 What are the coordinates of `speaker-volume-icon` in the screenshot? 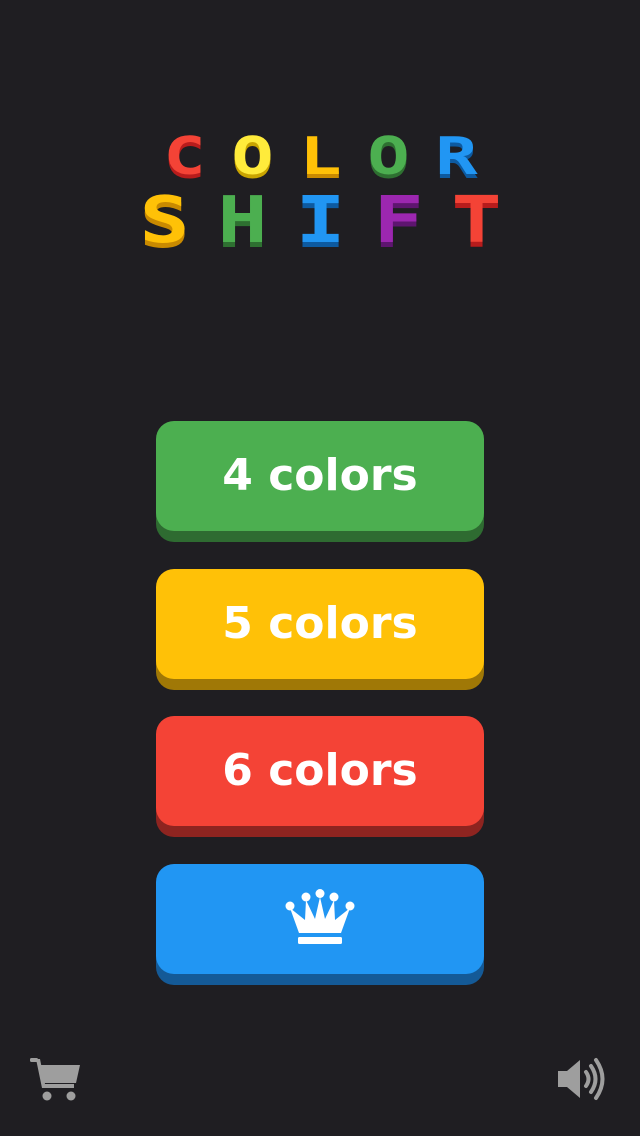 It's located at (582, 1079).